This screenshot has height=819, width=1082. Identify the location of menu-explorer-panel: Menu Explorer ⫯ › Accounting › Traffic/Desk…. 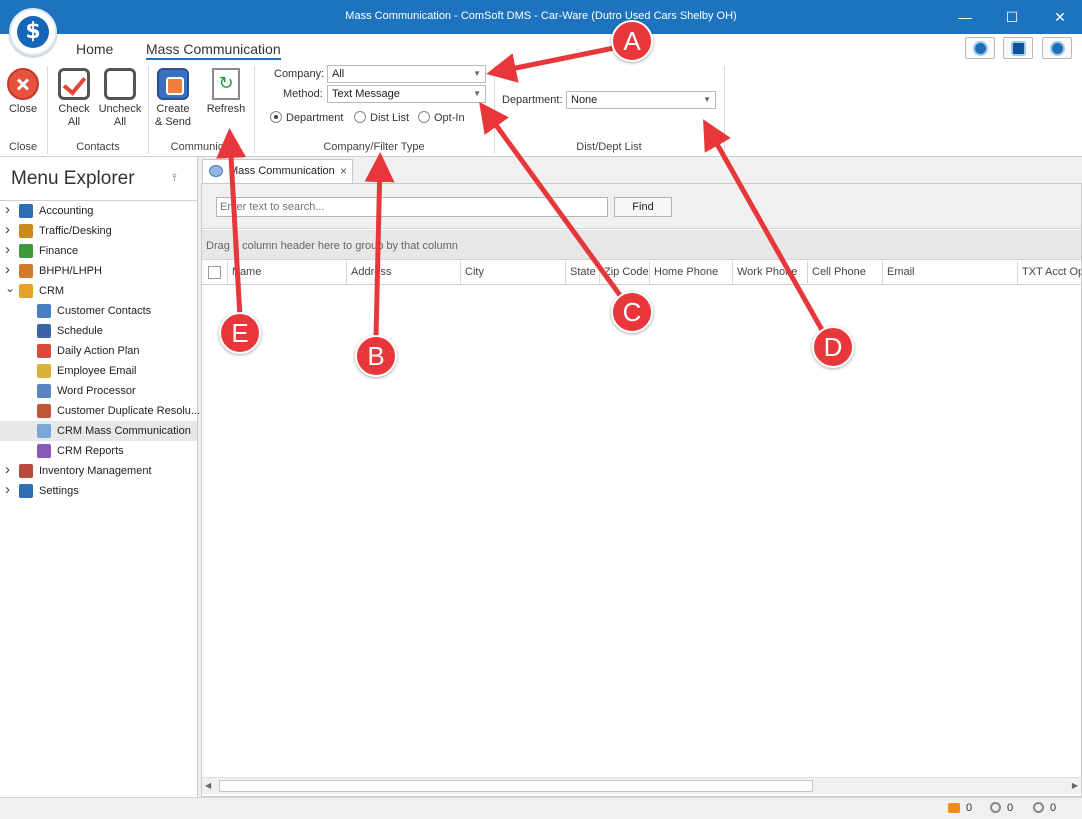
(100, 477).